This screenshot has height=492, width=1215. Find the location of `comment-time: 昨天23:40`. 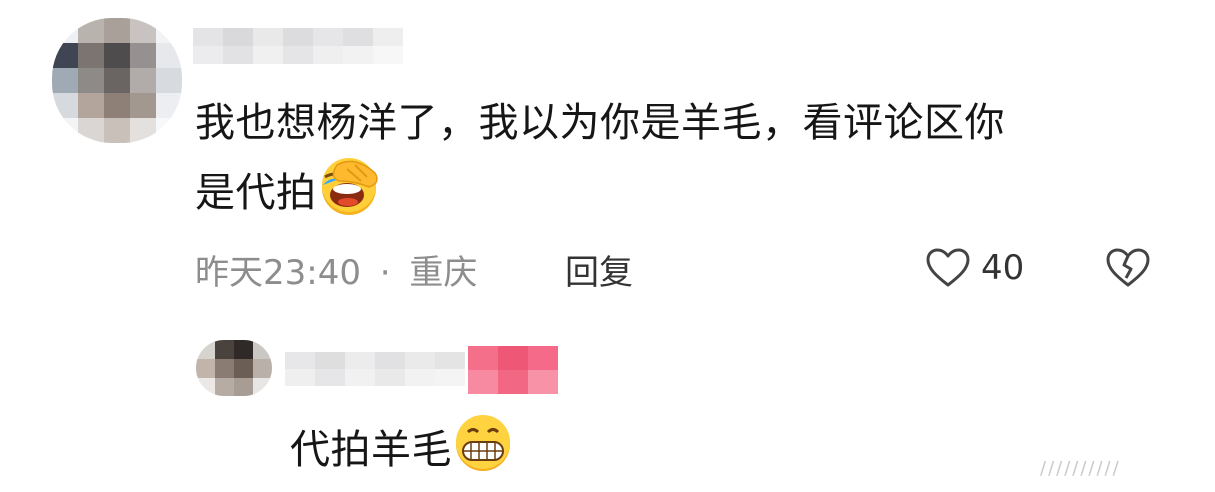

comment-time: 昨天23:40 is located at coordinates (278, 273).